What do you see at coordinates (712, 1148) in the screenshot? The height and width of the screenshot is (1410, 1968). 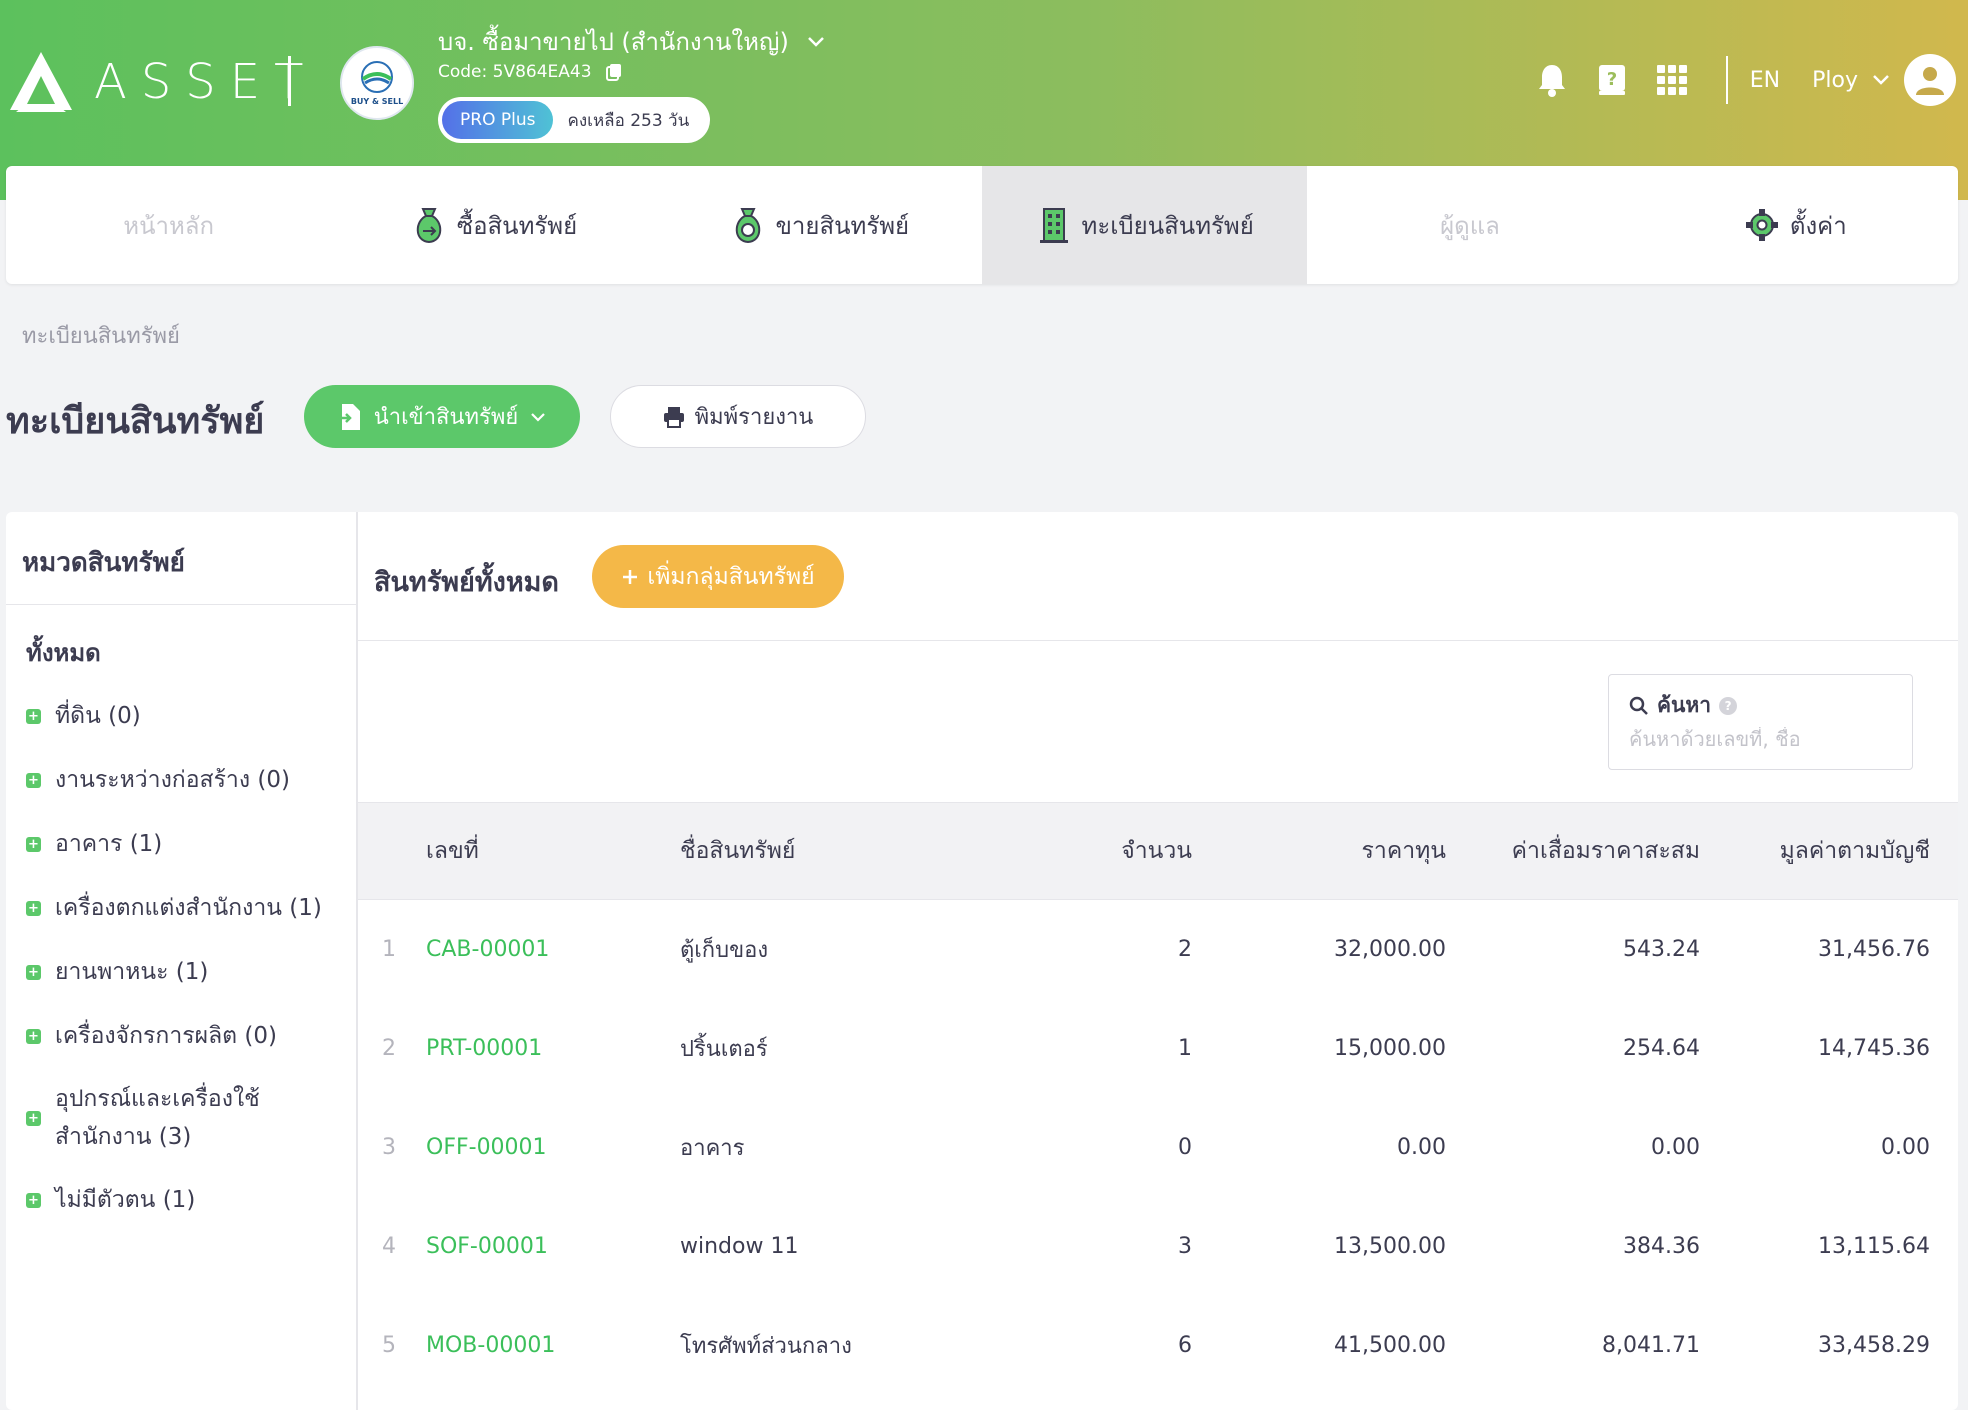 I see `asset-name: อาคาร` at bounding box center [712, 1148].